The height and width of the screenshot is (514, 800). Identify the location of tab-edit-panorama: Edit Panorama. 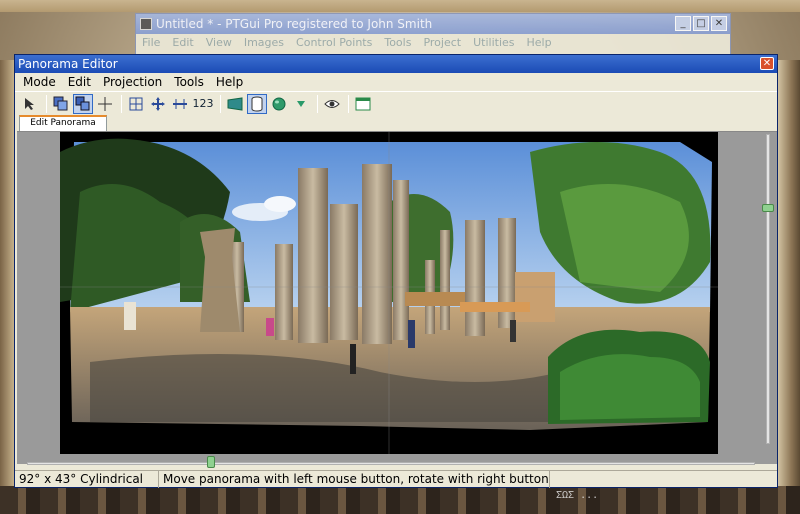
(63, 123).